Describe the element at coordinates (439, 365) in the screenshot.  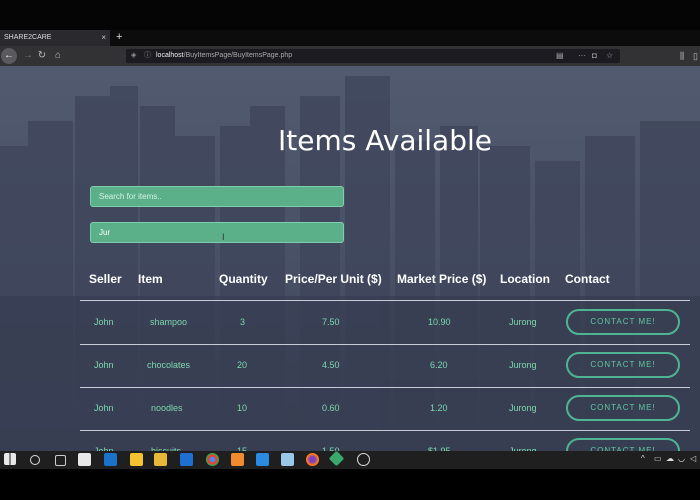
I see `cell-market-price: 6.20` at that location.